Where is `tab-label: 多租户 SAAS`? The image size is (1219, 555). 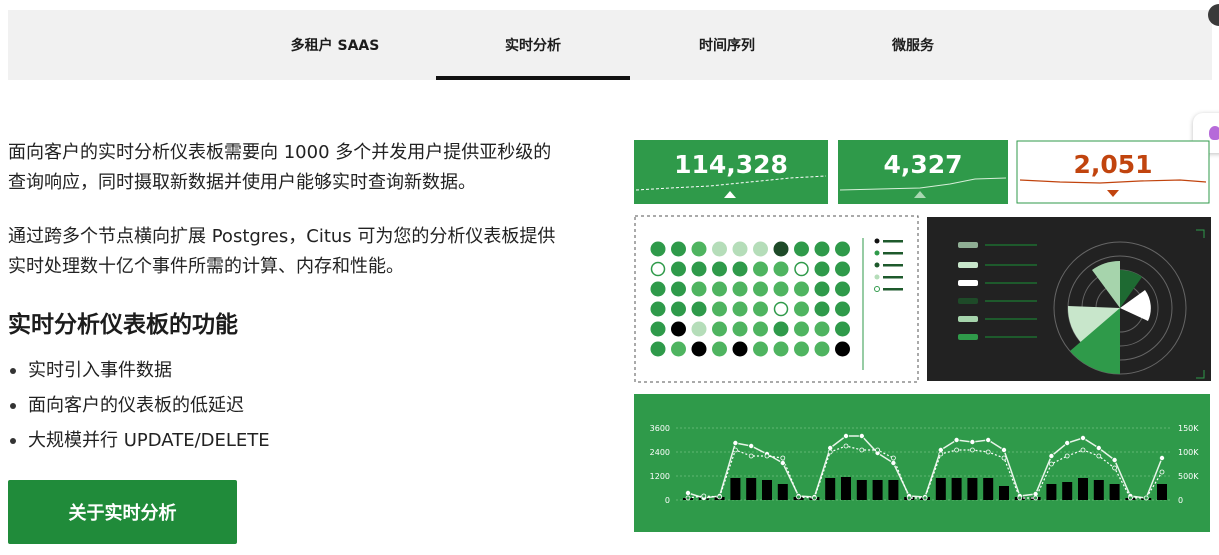
tab-label: 多租户 SAAS is located at coordinates (335, 46).